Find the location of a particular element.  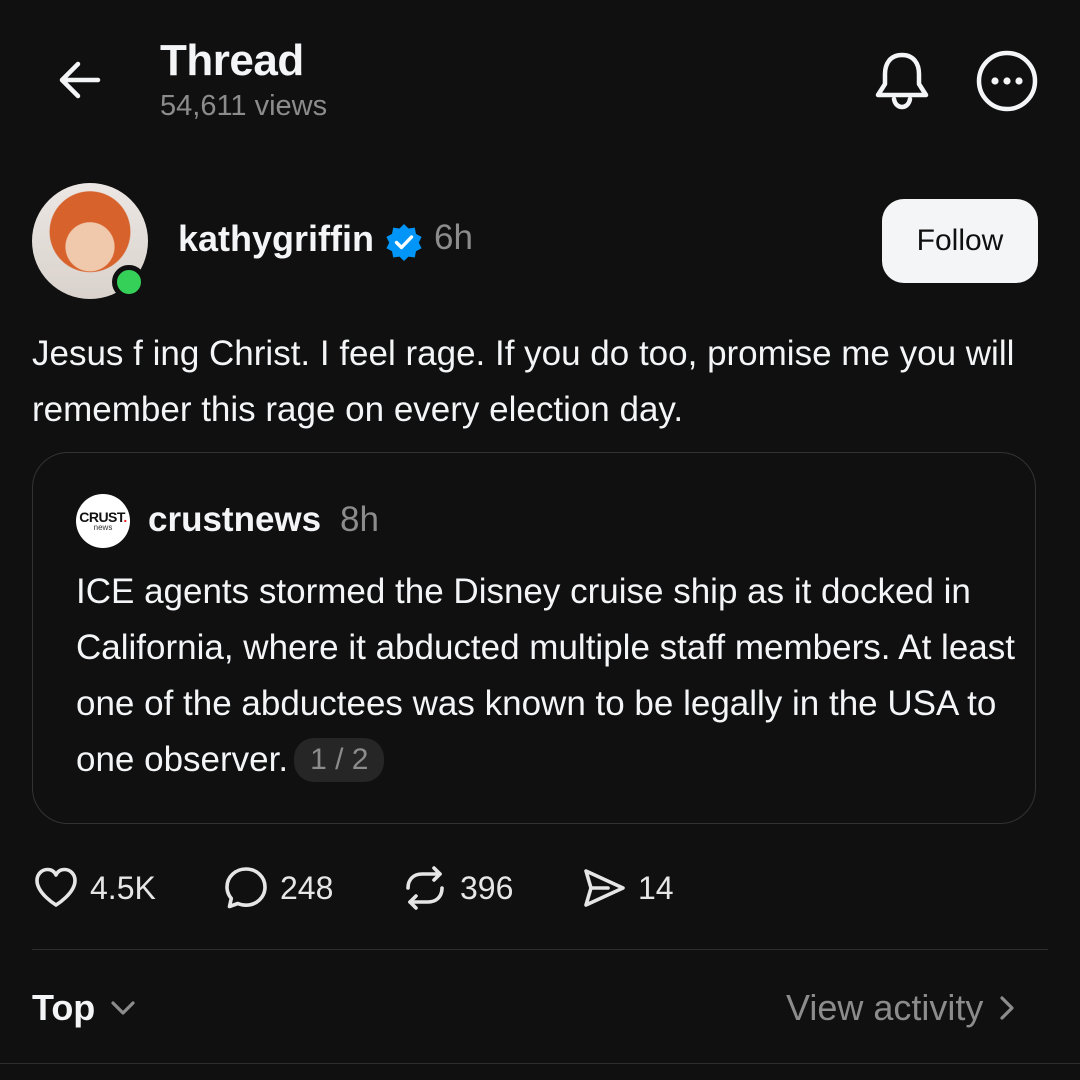

author-username: kathygriffin is located at coordinates (276, 239).